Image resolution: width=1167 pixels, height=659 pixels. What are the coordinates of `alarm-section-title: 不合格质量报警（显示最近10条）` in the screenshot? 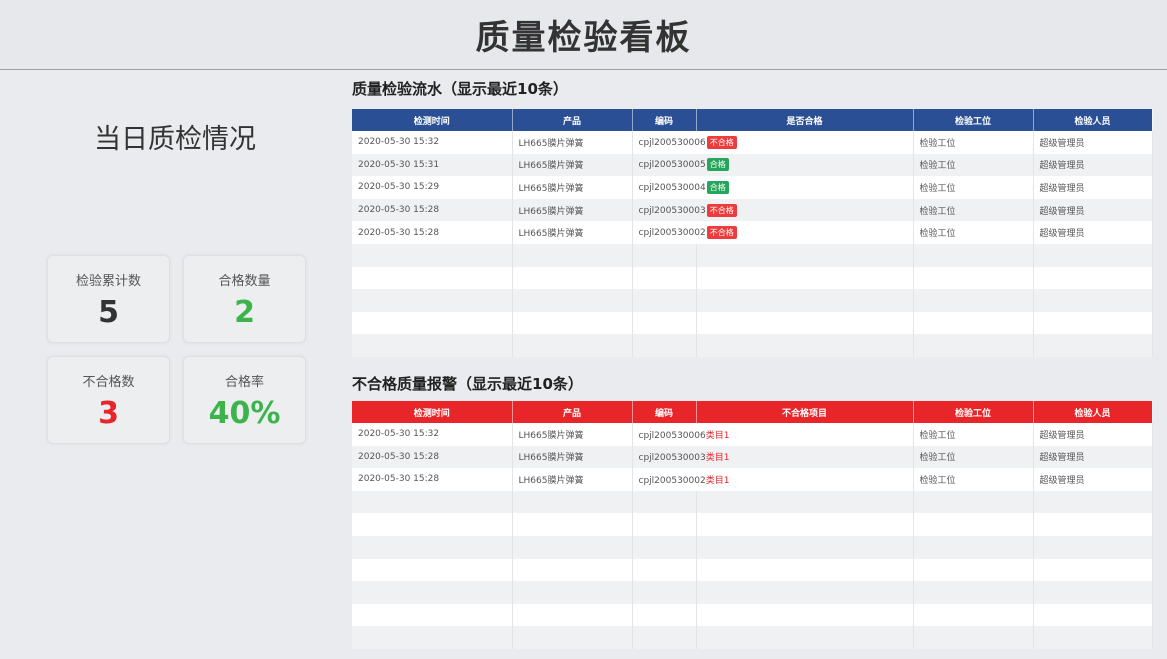 It's located at (467, 384).